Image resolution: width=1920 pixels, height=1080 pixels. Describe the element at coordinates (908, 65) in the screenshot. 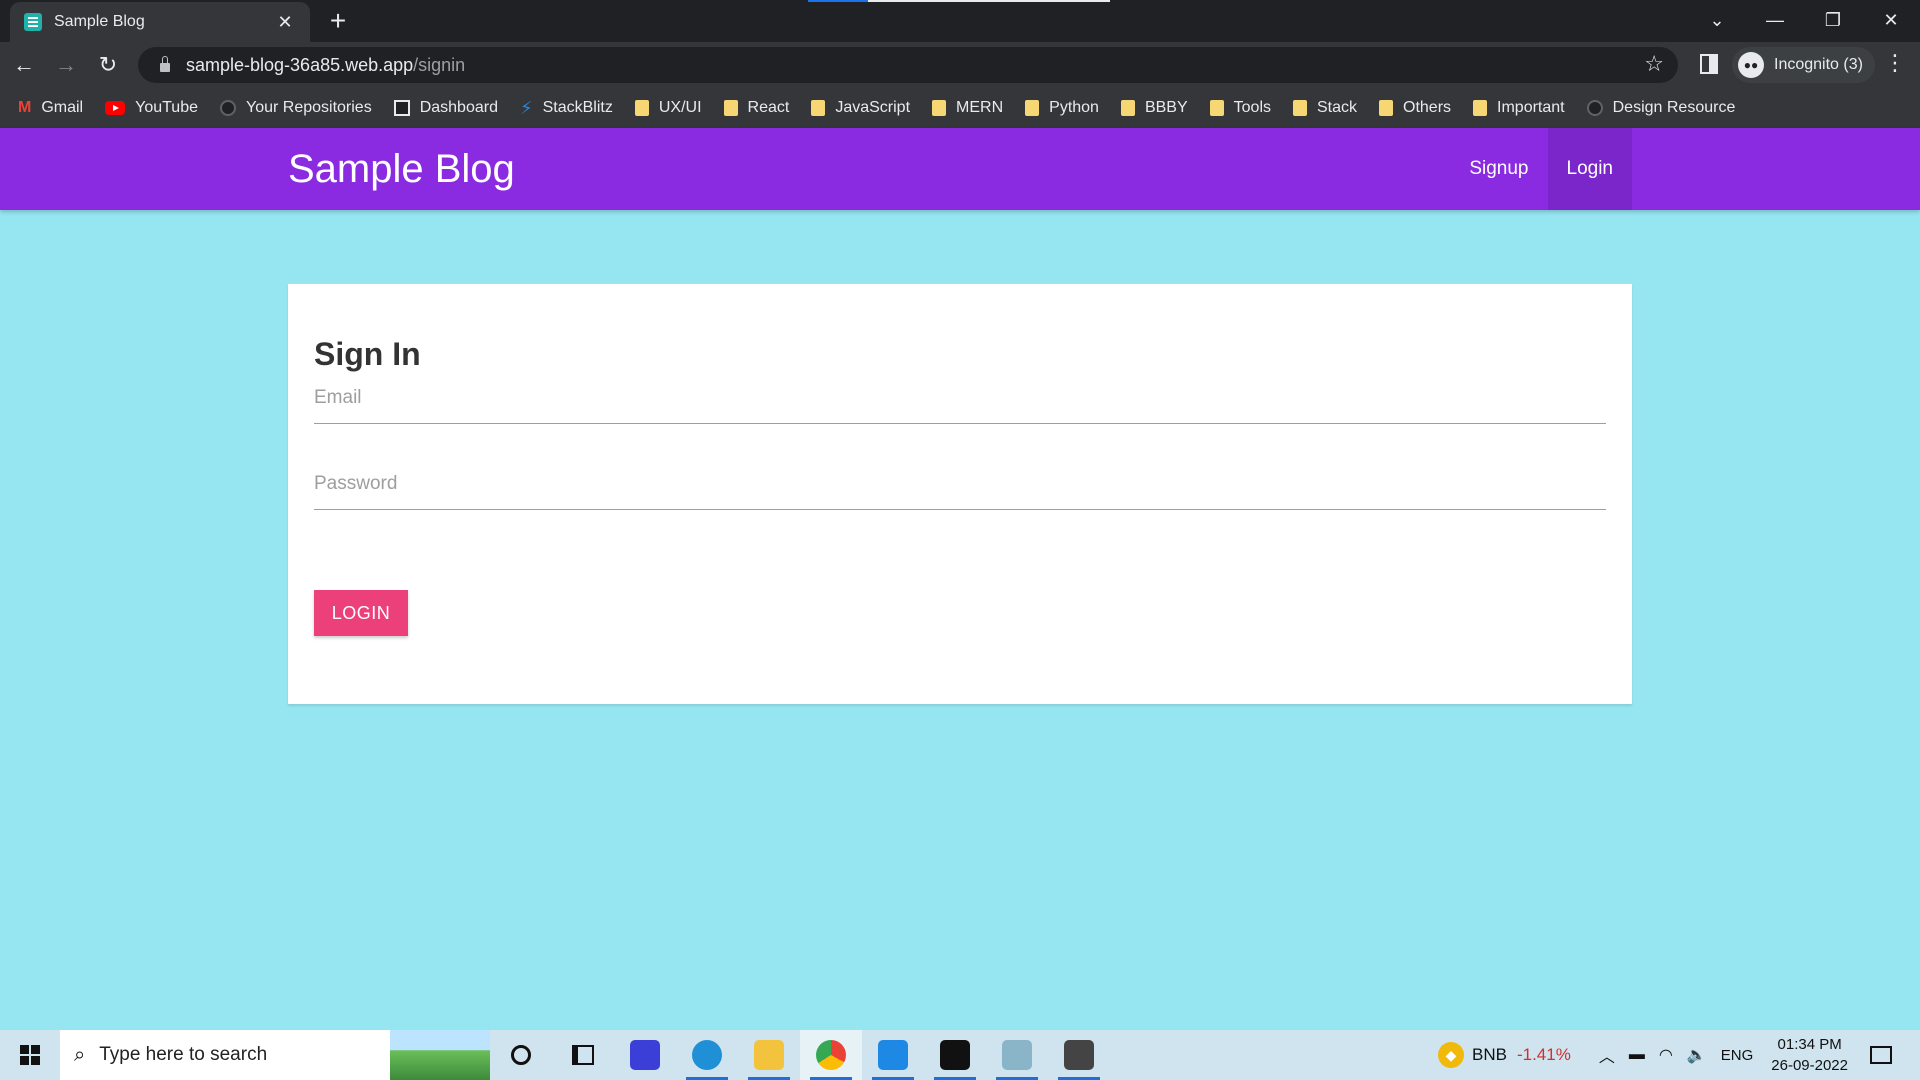

I see `address-bar: sample-blog-36a85.web.app/signin ☆` at that location.